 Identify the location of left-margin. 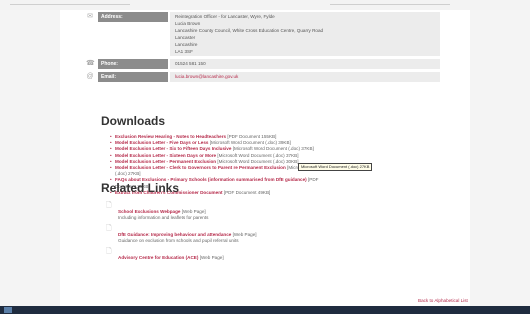
(30, 158).